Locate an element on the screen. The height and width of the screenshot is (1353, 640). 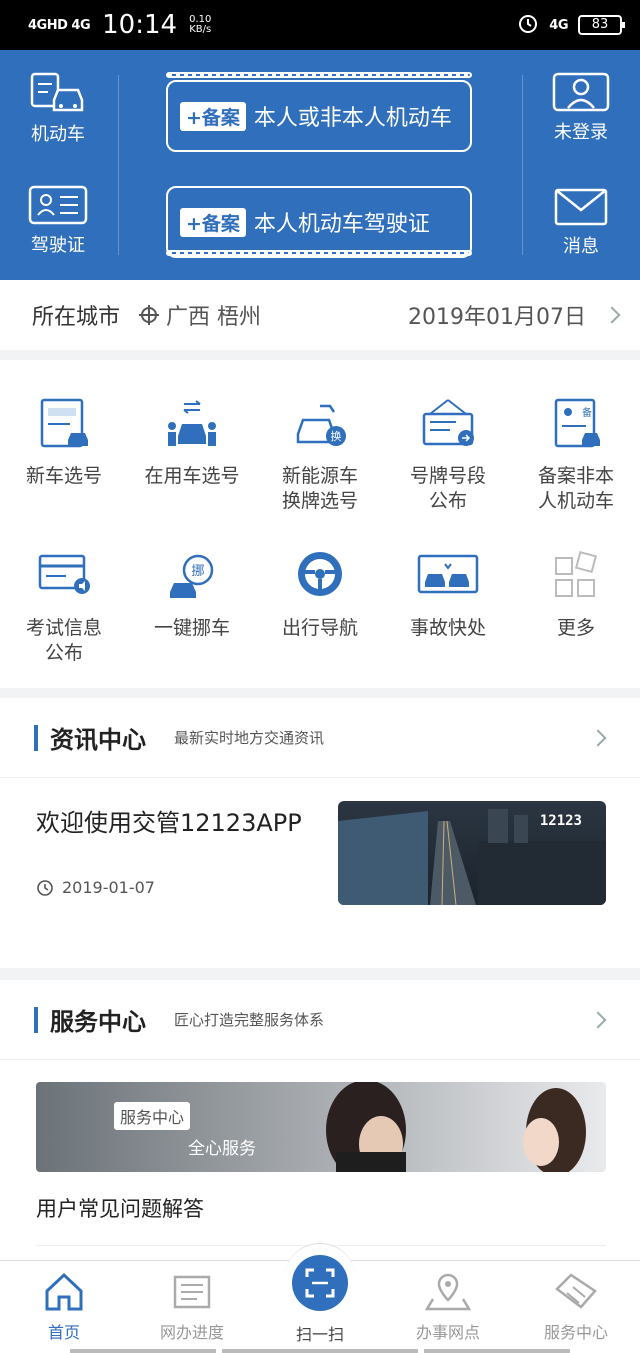
grid-item-used-car-plate: 在用车选号 is located at coordinates (192, 442).